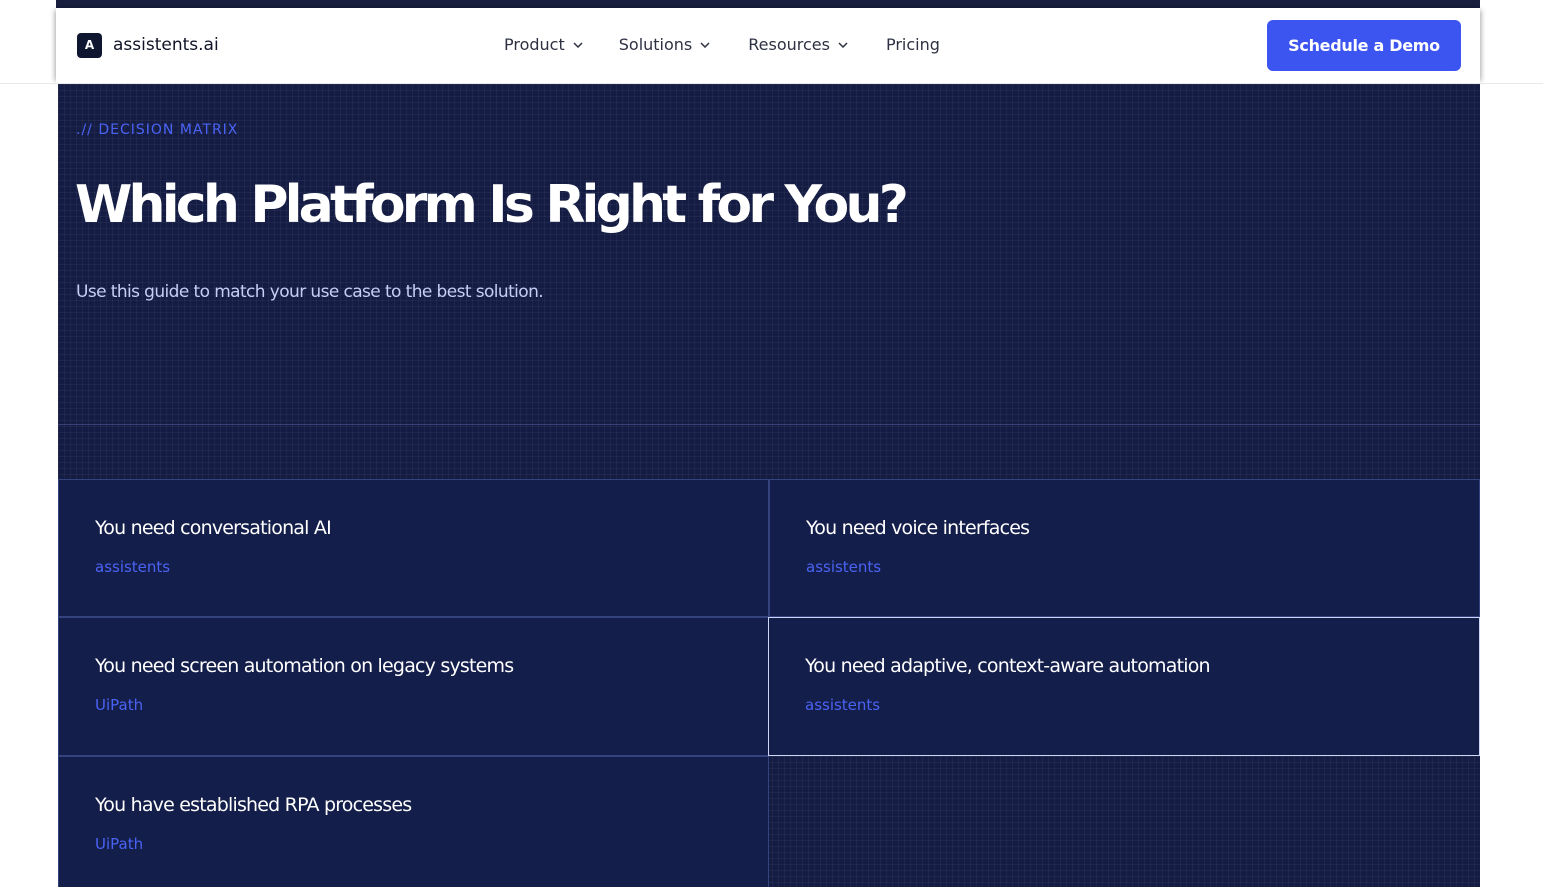  What do you see at coordinates (769, 424) in the screenshot?
I see `section-divider` at bounding box center [769, 424].